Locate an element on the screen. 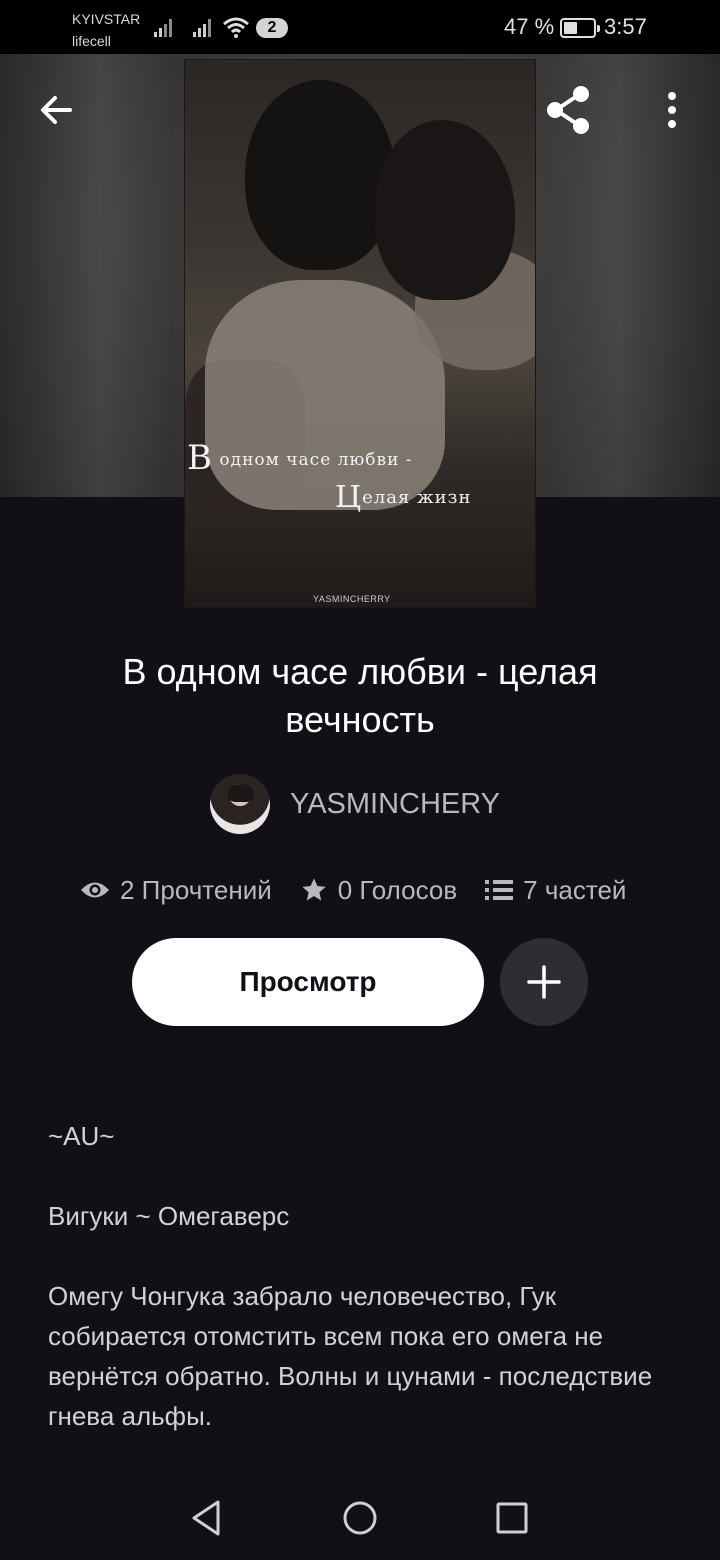 The image size is (720, 1560). share-icon is located at coordinates (568, 110).